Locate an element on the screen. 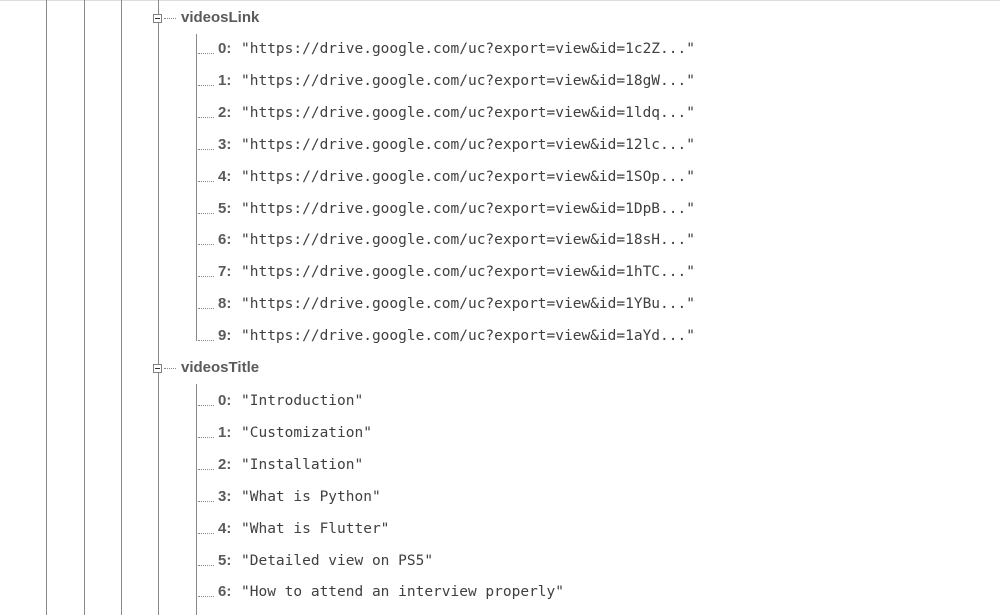  tree-leaf-row: 4: "What is Flutter" is located at coordinates (500, 526).